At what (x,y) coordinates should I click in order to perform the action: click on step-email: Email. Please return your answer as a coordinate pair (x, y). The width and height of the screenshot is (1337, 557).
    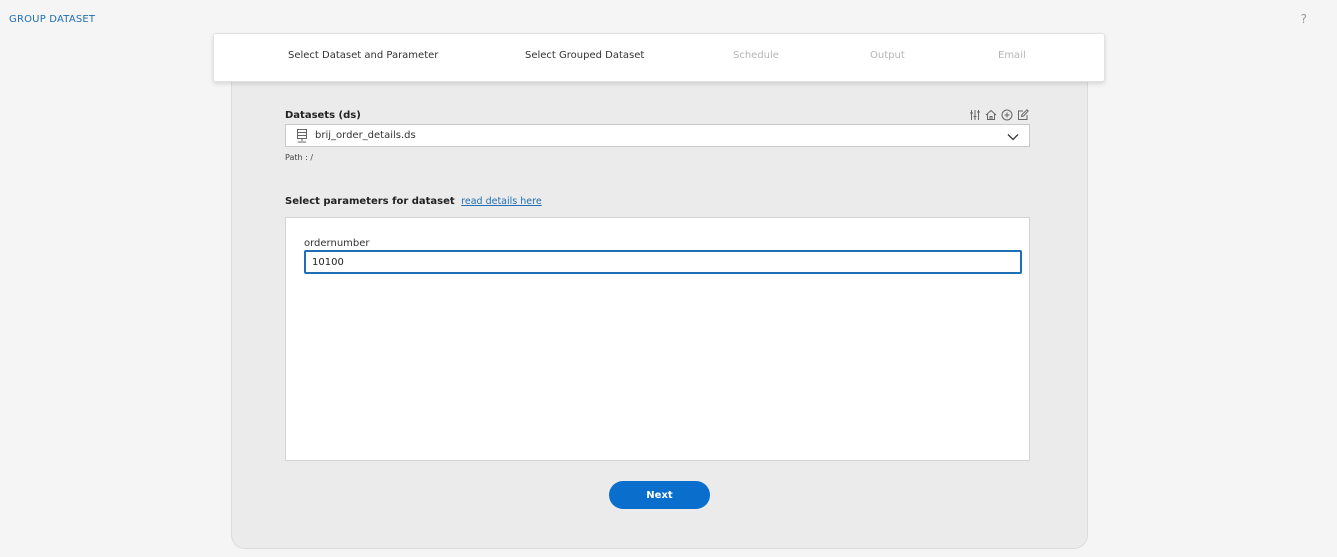
    Looking at the image, I should click on (1012, 55).